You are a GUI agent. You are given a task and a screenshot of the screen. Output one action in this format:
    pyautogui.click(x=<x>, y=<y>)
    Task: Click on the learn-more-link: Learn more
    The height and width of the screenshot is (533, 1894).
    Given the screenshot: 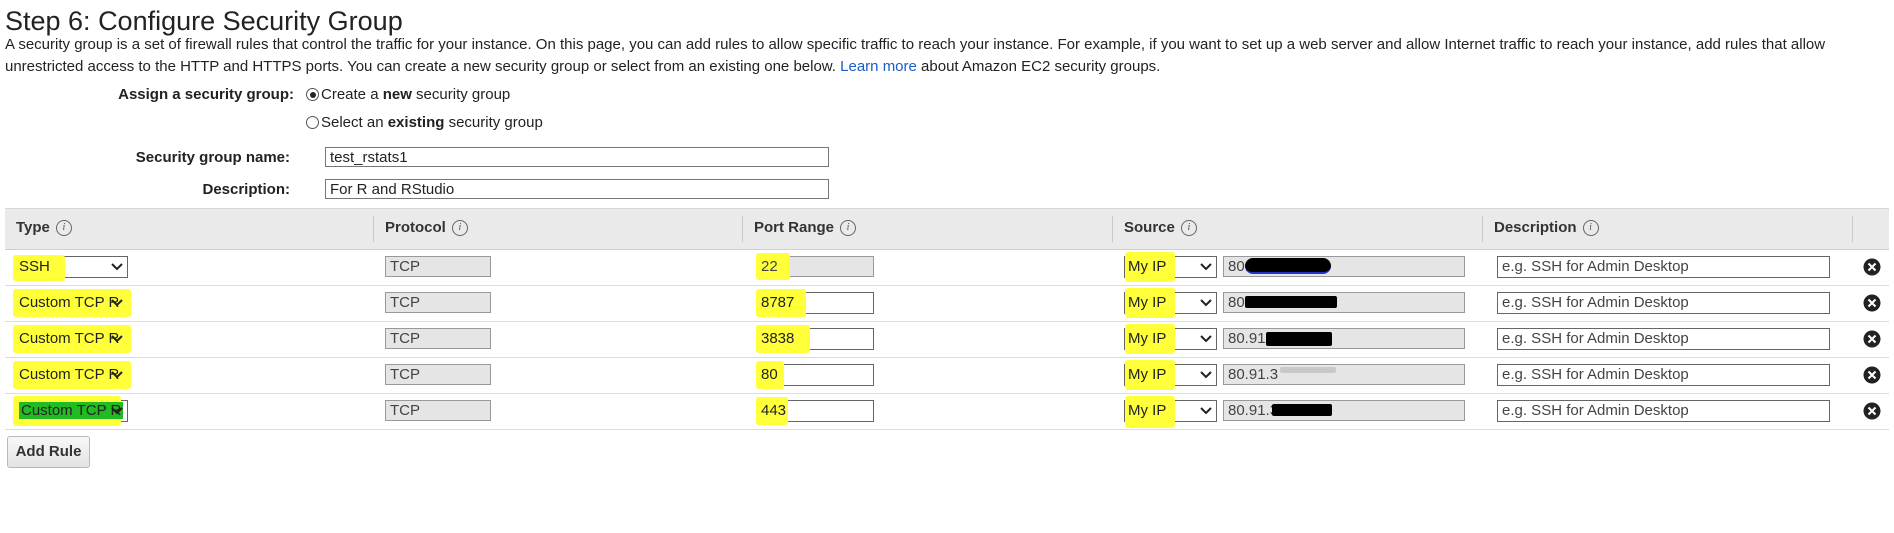 What is the action you would take?
    pyautogui.click(x=878, y=66)
    